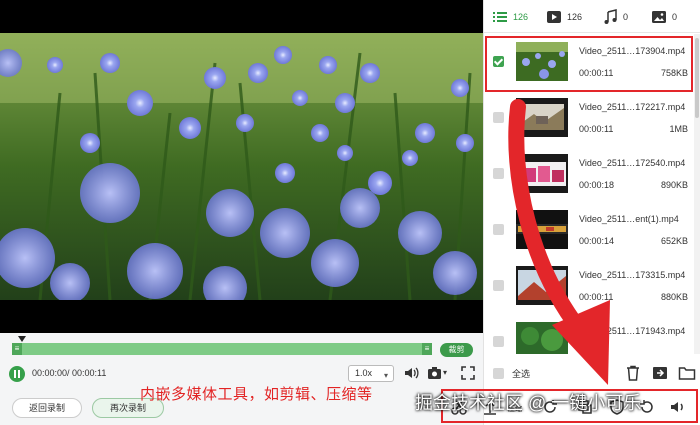  I want to click on file-size: 880KB, so click(674, 297).